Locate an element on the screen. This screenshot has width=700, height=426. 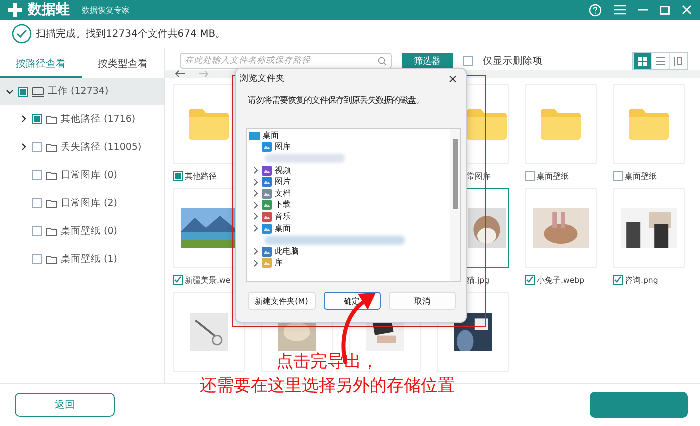
back-arrow-icon is located at coordinates (180, 74).